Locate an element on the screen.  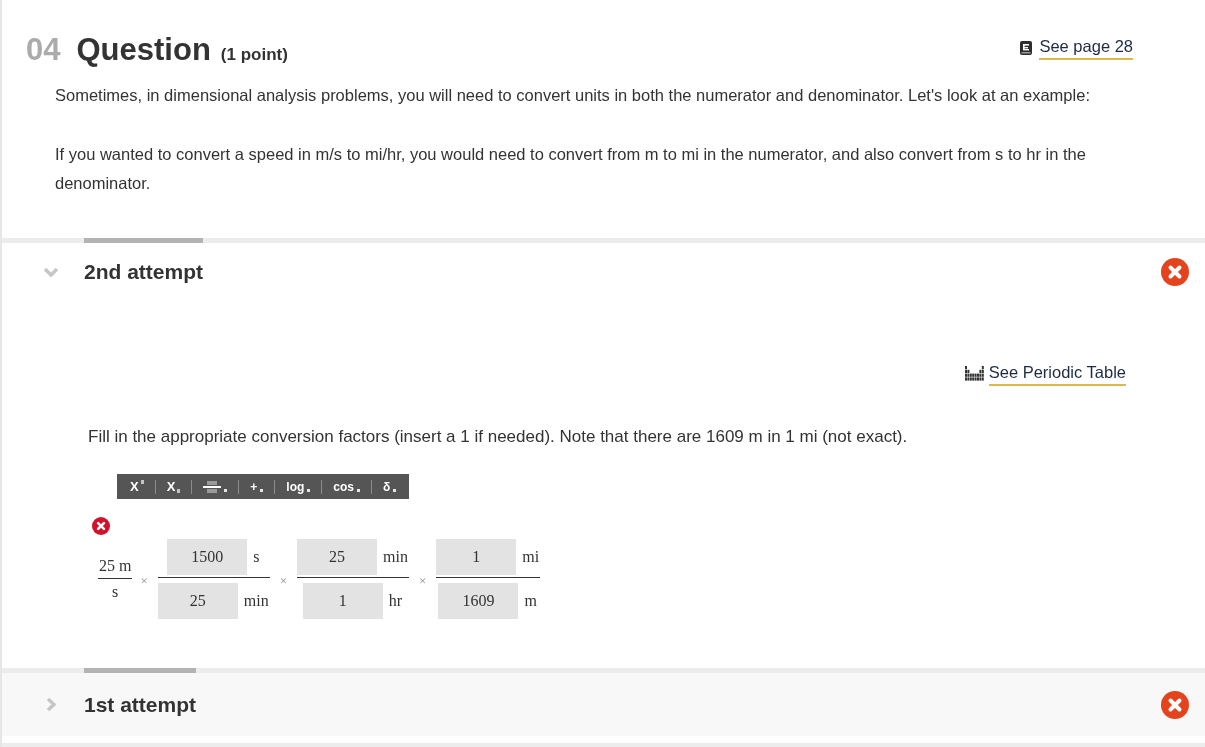
question-paragraph: If you wanted to convert a speed in m/s to mi/hr, you would need to convert from m to mi in the numerator, and also convert from s to hr in the denominator. is located at coordinates (571, 169).